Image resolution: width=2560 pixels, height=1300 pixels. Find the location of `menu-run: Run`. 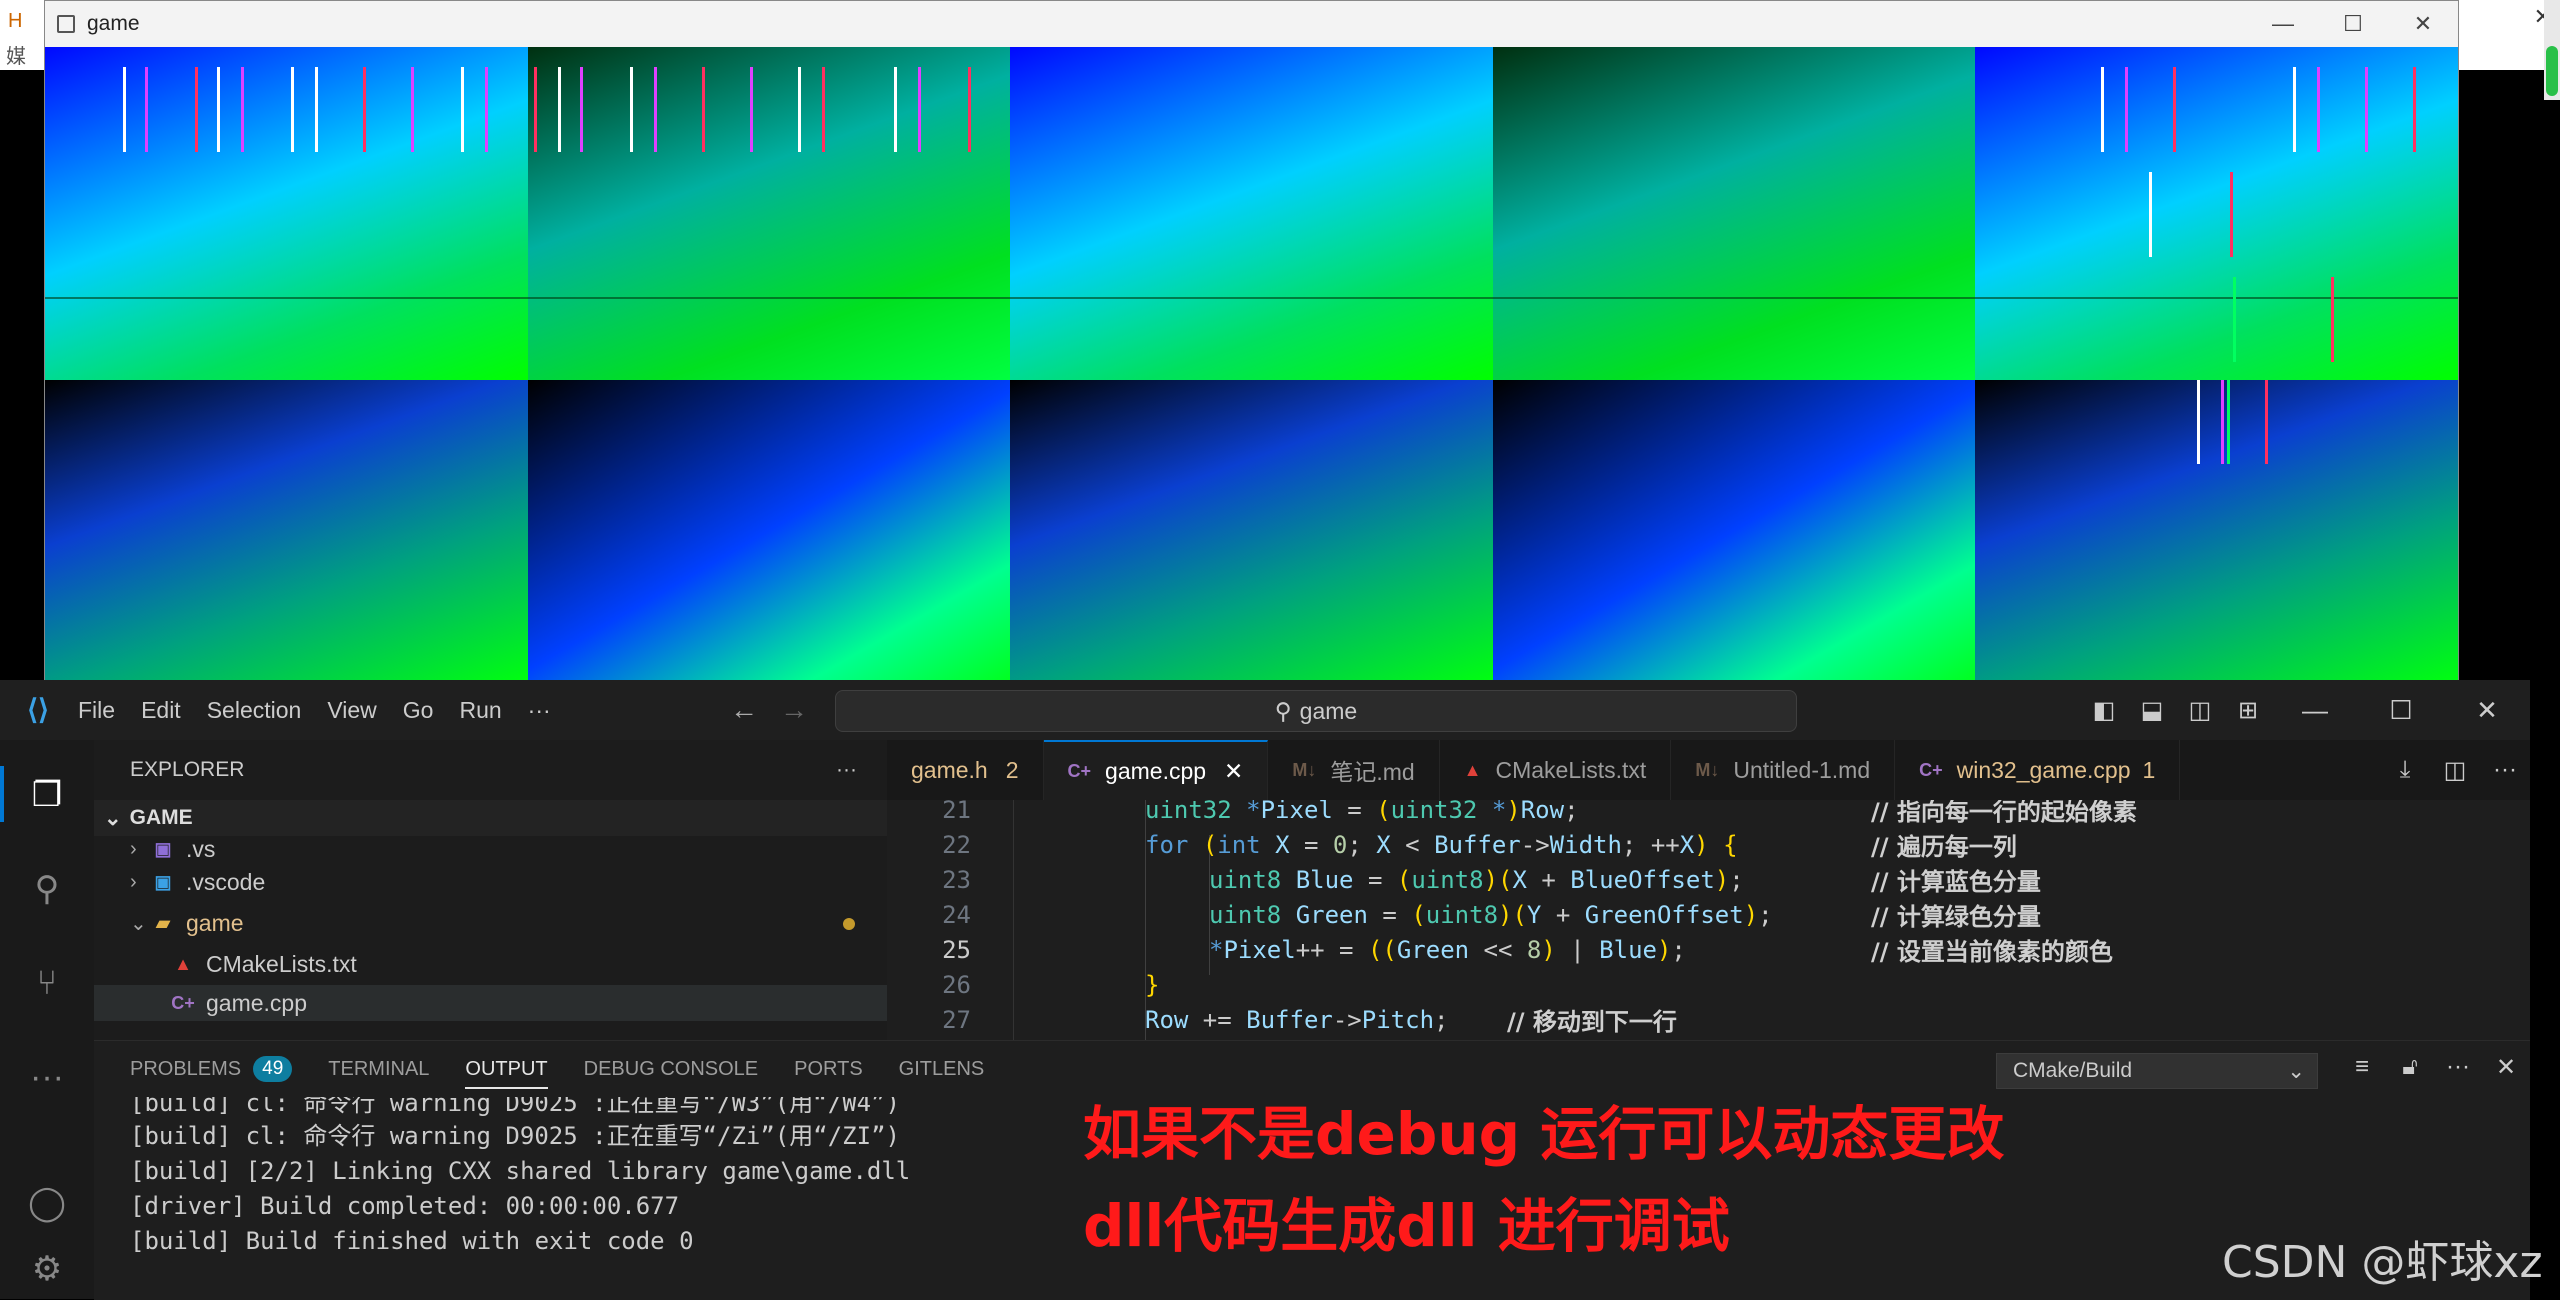

menu-run: Run is located at coordinates (480, 710).